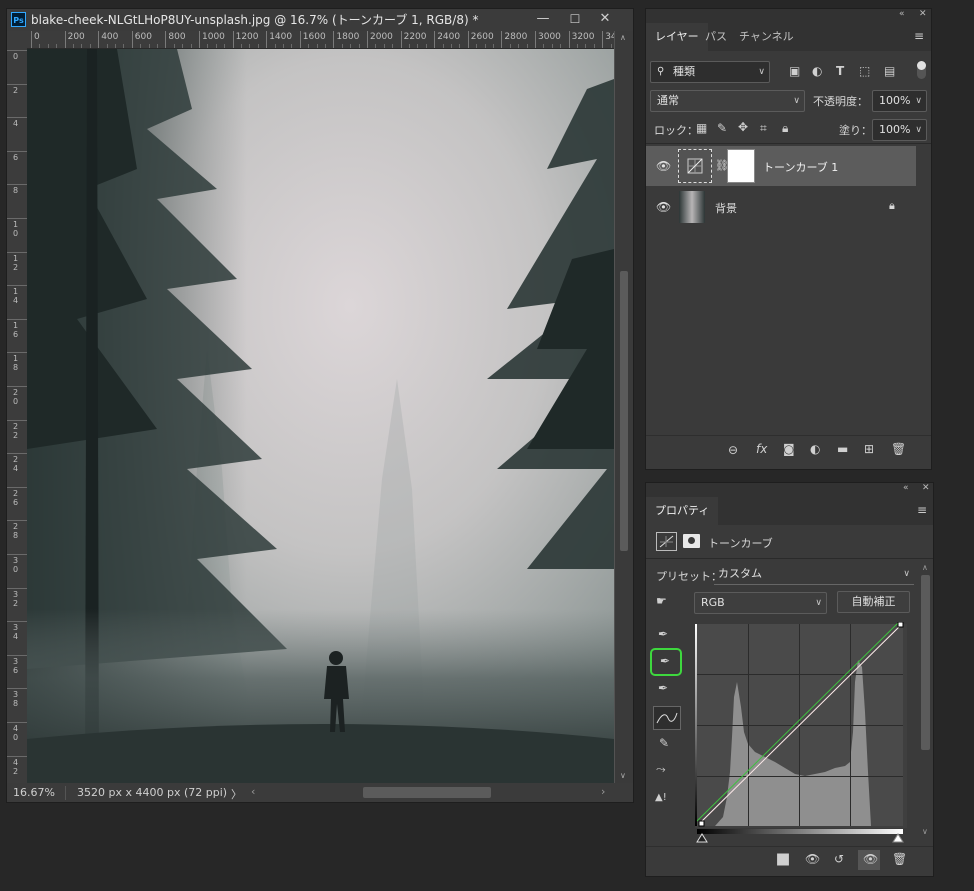  Describe the element at coordinates (16, 497) in the screenshot. I see `ruler-label: 2 6` at that location.